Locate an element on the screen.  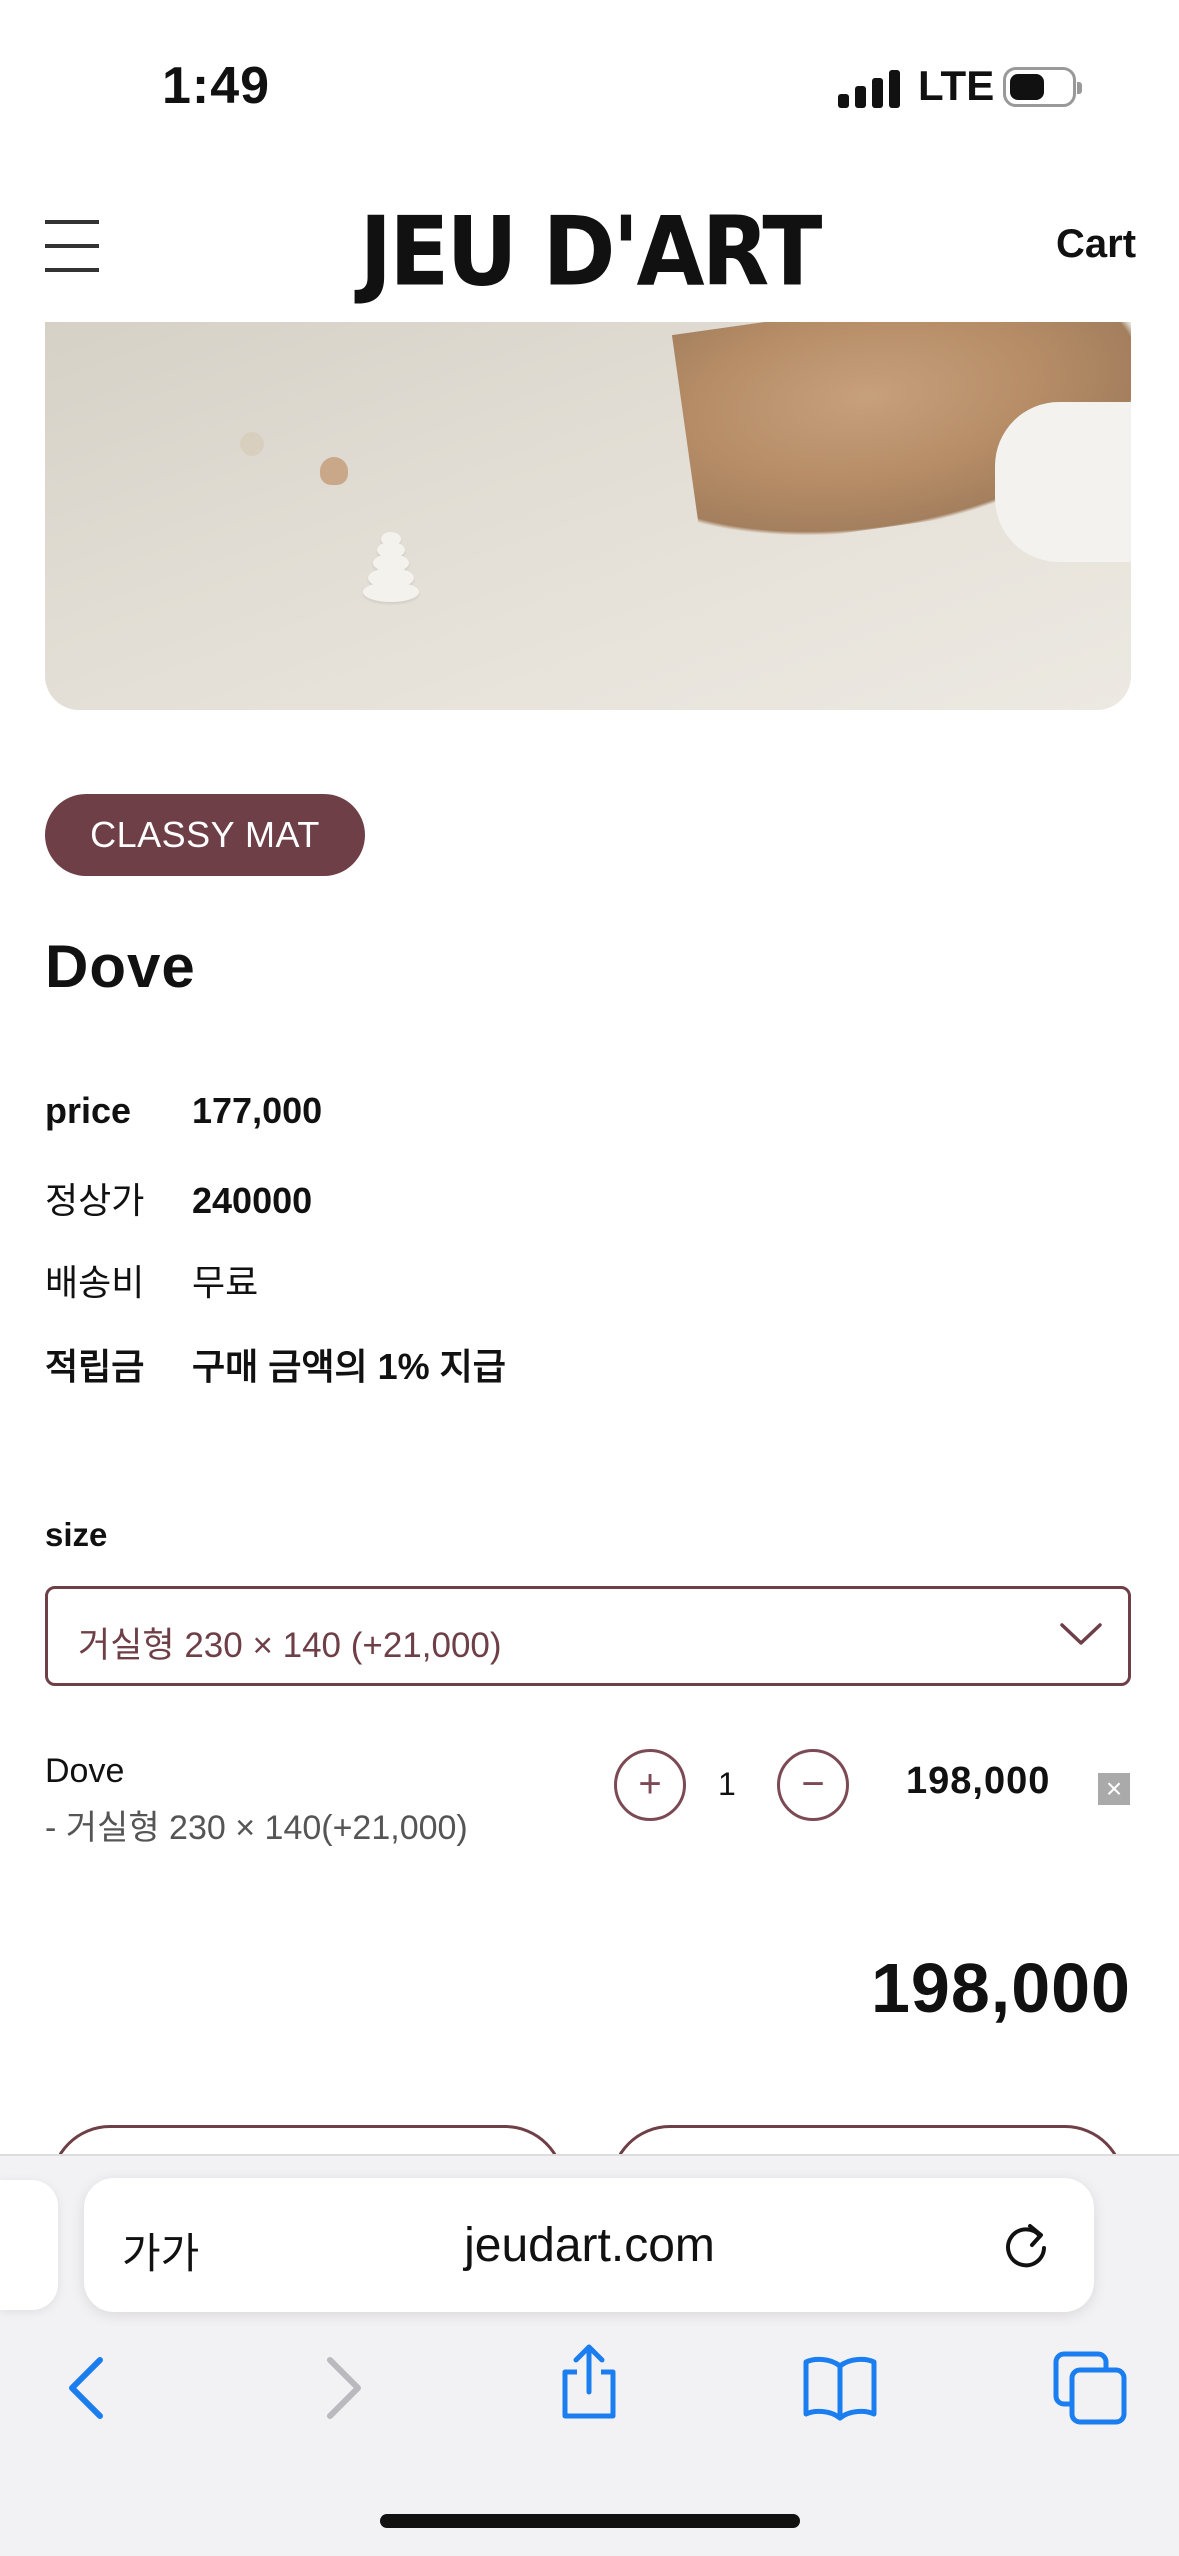
quantity-increase-button: + is located at coordinates (650, 1785).